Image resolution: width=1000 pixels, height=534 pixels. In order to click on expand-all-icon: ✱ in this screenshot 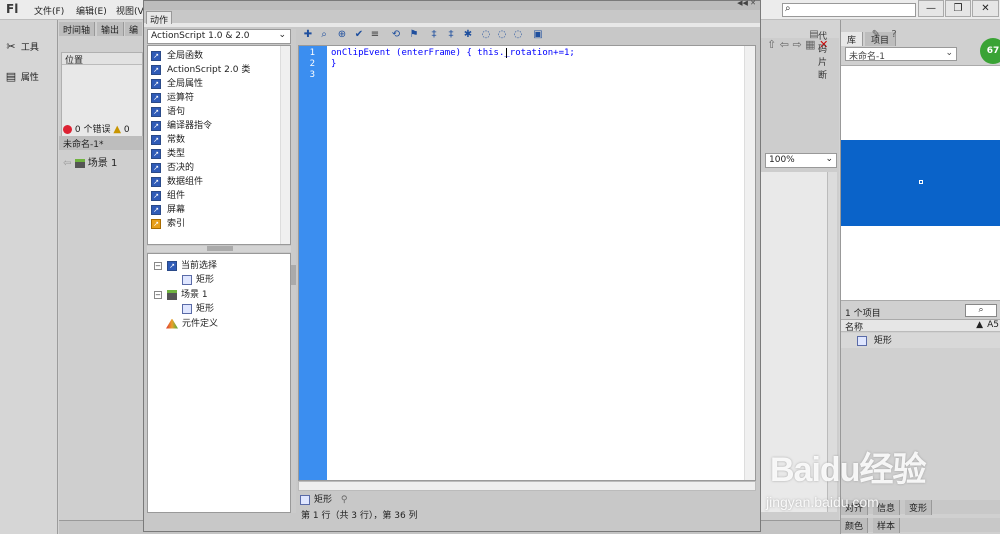, I will do `click(468, 35)`.